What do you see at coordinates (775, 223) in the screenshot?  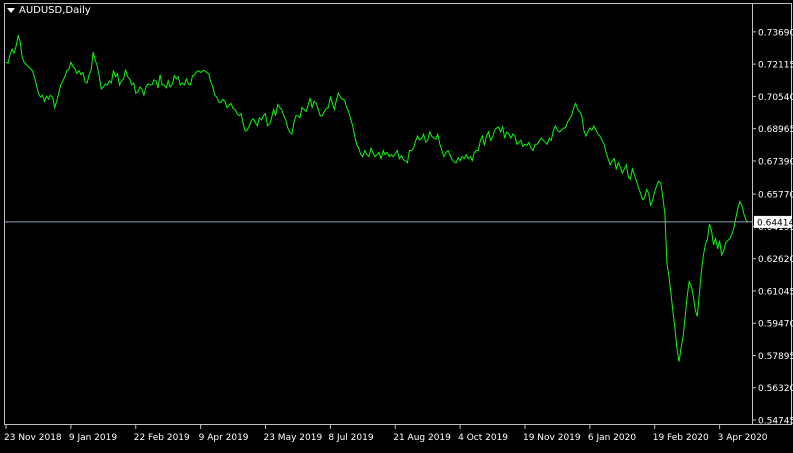 I see `bid-price-label: 0.64414` at bounding box center [775, 223].